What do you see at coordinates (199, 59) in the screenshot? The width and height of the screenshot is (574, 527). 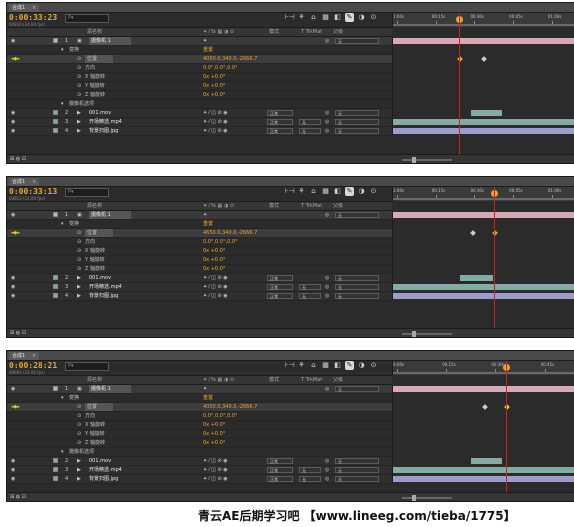 I see `property-row: ◂◆▸ ⊙ 位置 4050.0,340.0,-2666.7` at bounding box center [199, 59].